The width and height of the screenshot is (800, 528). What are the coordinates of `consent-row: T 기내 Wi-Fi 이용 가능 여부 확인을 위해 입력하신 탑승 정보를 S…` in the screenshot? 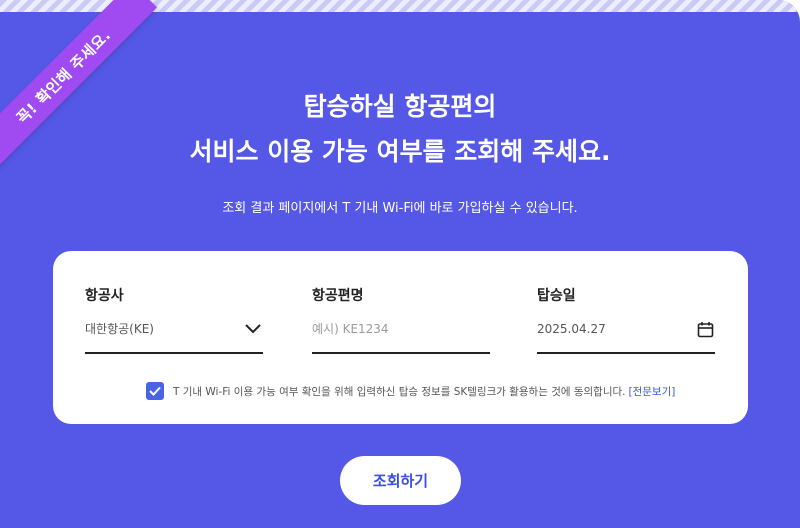 It's located at (410, 391).